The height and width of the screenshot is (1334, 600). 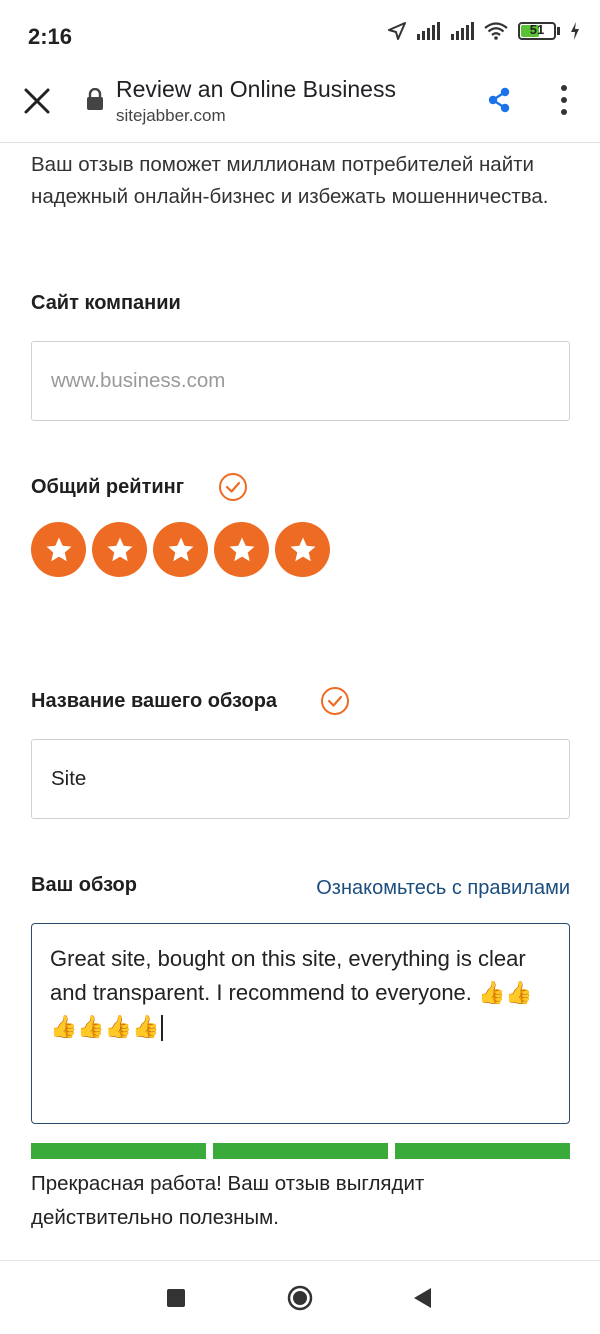 What do you see at coordinates (69, 778) in the screenshot?
I see `review-title-value: Site` at bounding box center [69, 778].